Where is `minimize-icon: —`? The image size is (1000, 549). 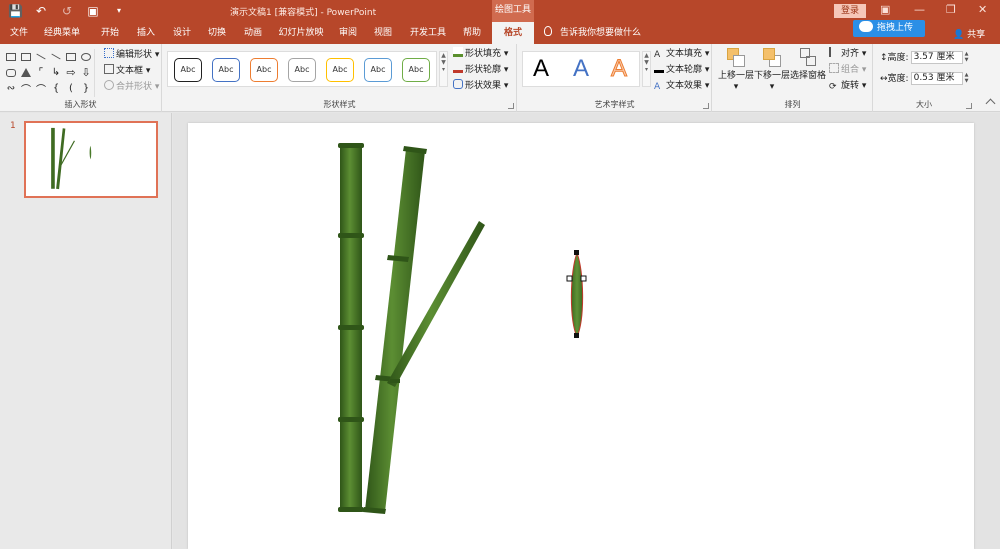 minimize-icon: — is located at coordinates (919, 9).